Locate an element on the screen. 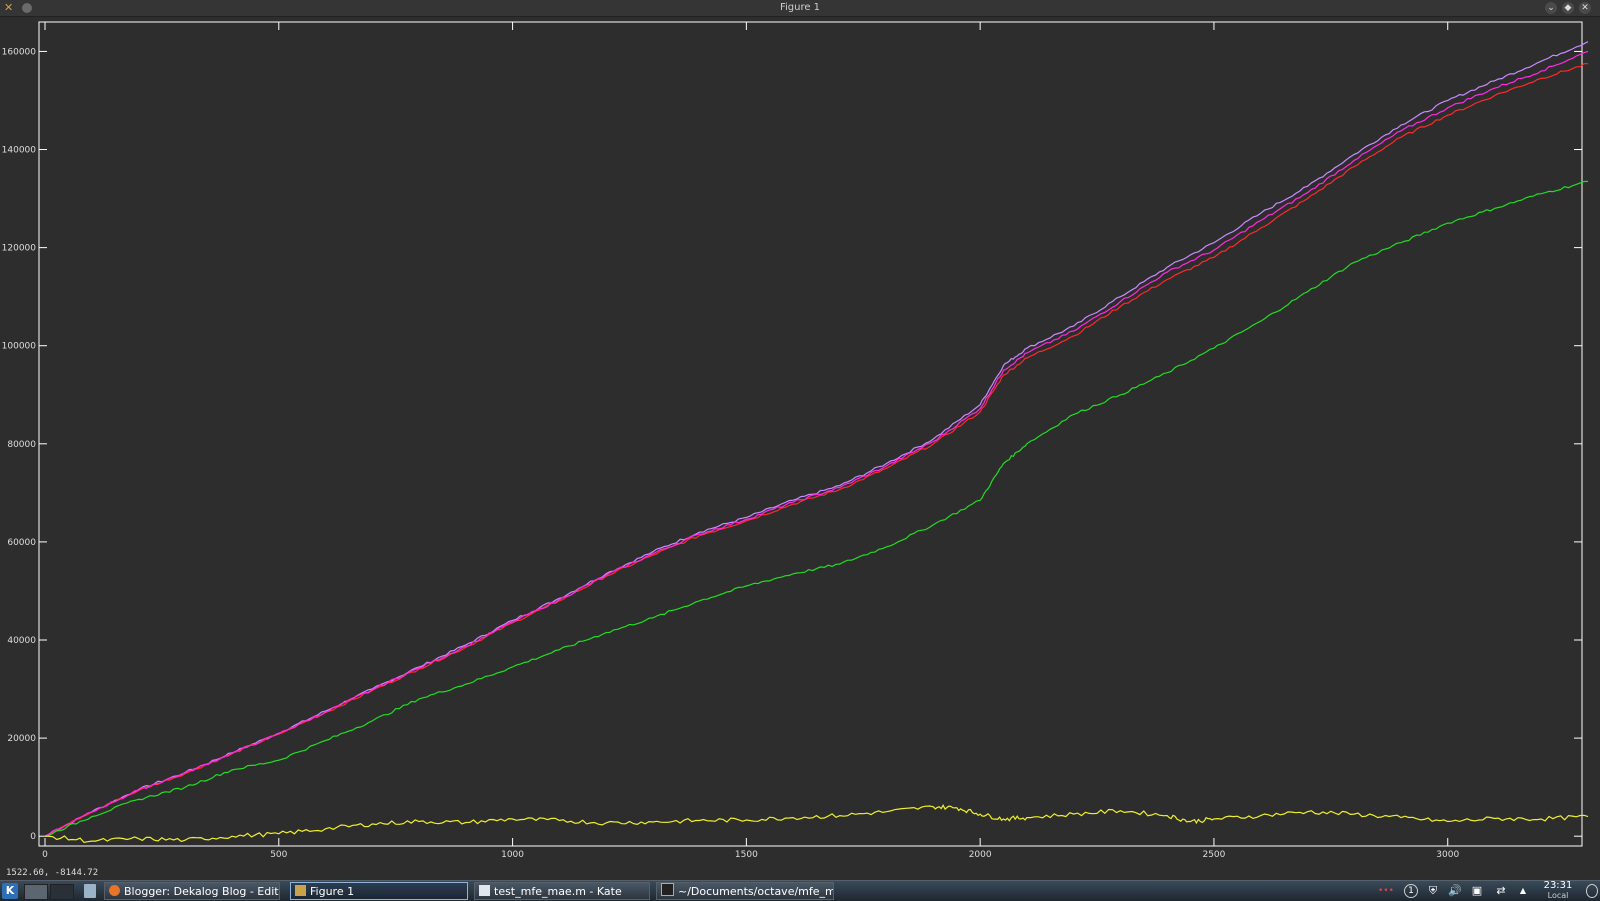  terminal-icon is located at coordinates (667, 889).